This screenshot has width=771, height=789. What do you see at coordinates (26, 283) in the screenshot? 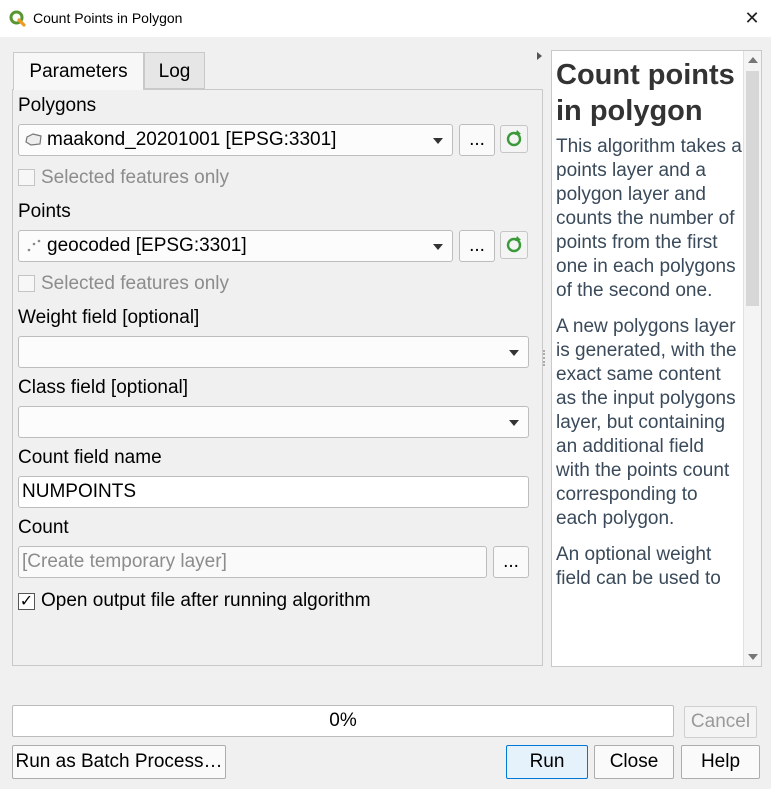
I see `points-selected-only-checkbox` at bounding box center [26, 283].